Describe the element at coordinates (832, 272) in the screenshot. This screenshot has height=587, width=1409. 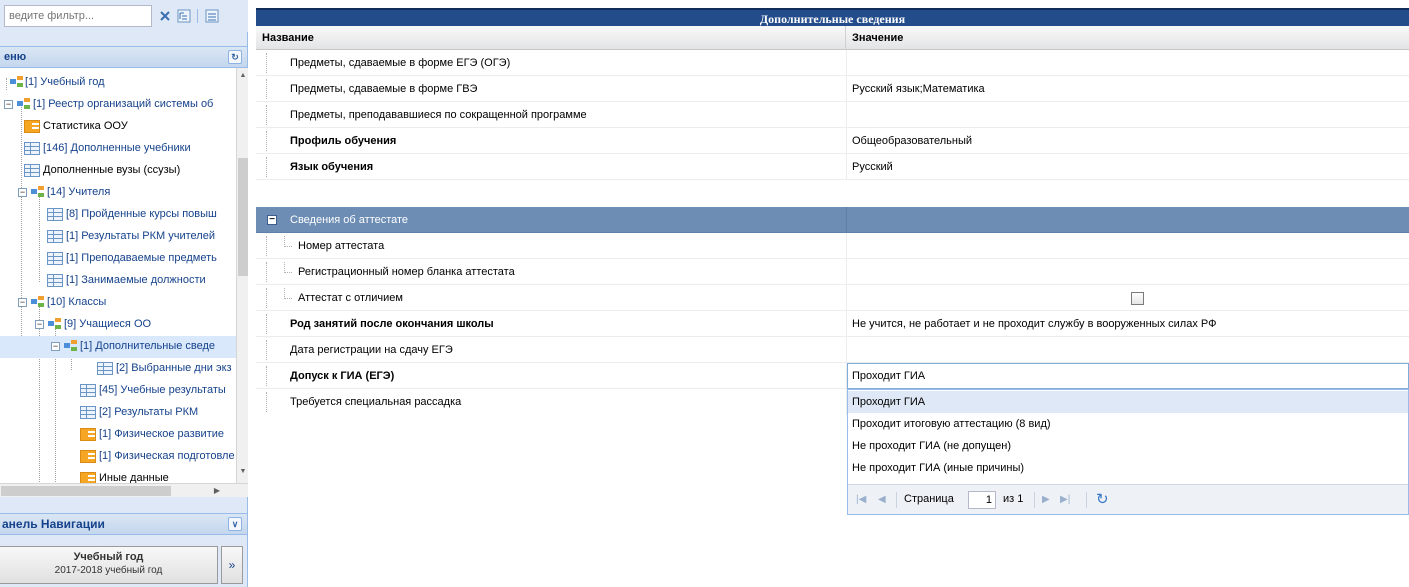
I see `grid-row: Регистрационный номер бланка аттестата` at that location.